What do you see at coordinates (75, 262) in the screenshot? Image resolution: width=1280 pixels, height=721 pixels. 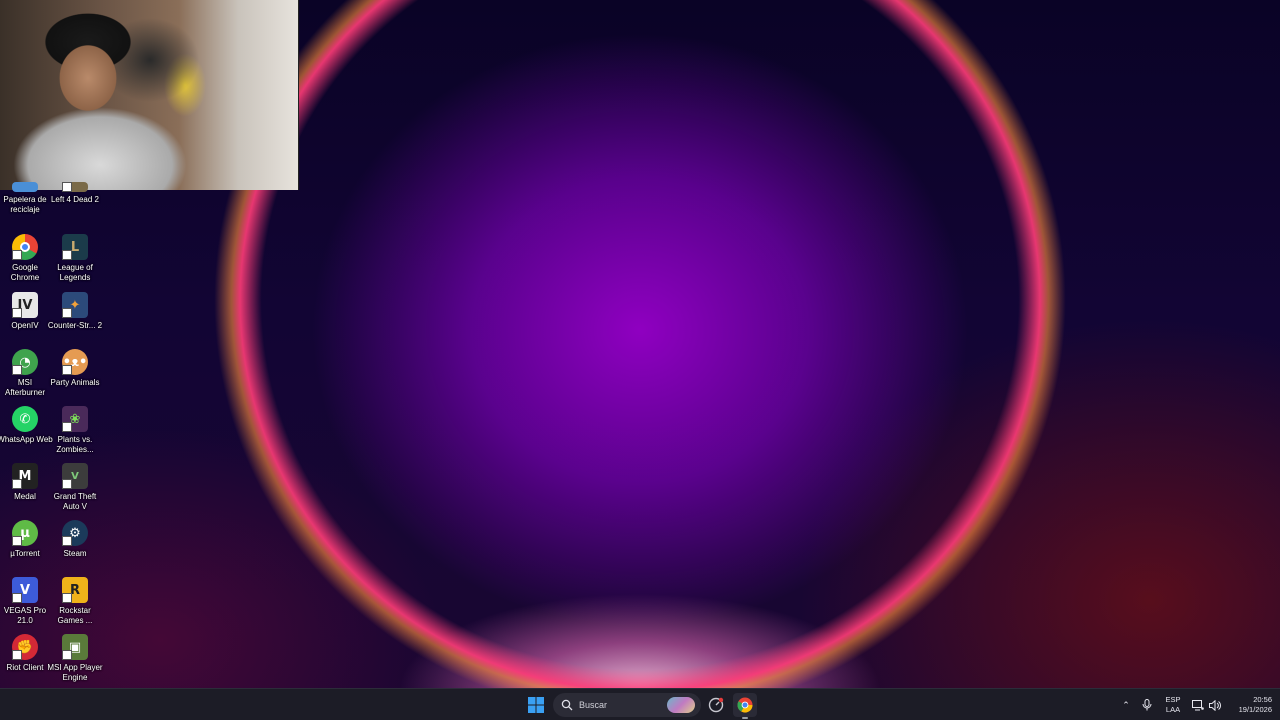 I see `desktop-icon-league-of-legends: L League of Legends` at bounding box center [75, 262].